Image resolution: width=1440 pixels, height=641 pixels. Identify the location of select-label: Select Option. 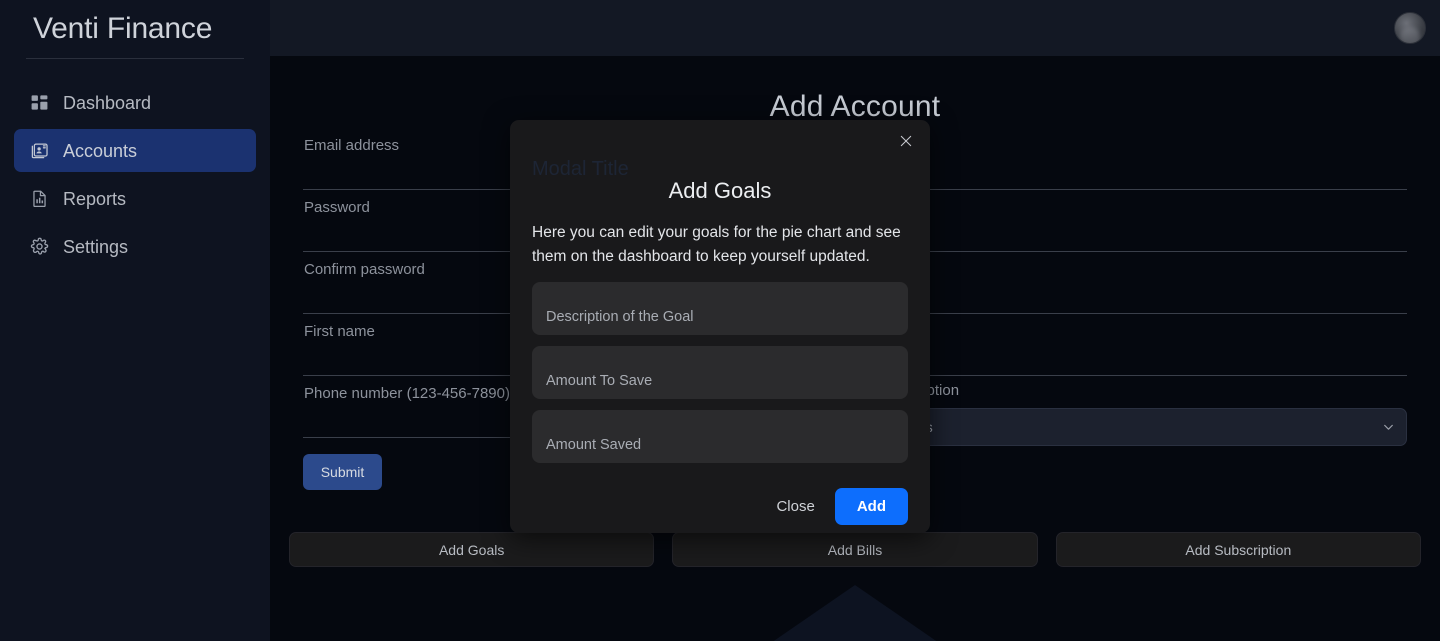
(914, 390).